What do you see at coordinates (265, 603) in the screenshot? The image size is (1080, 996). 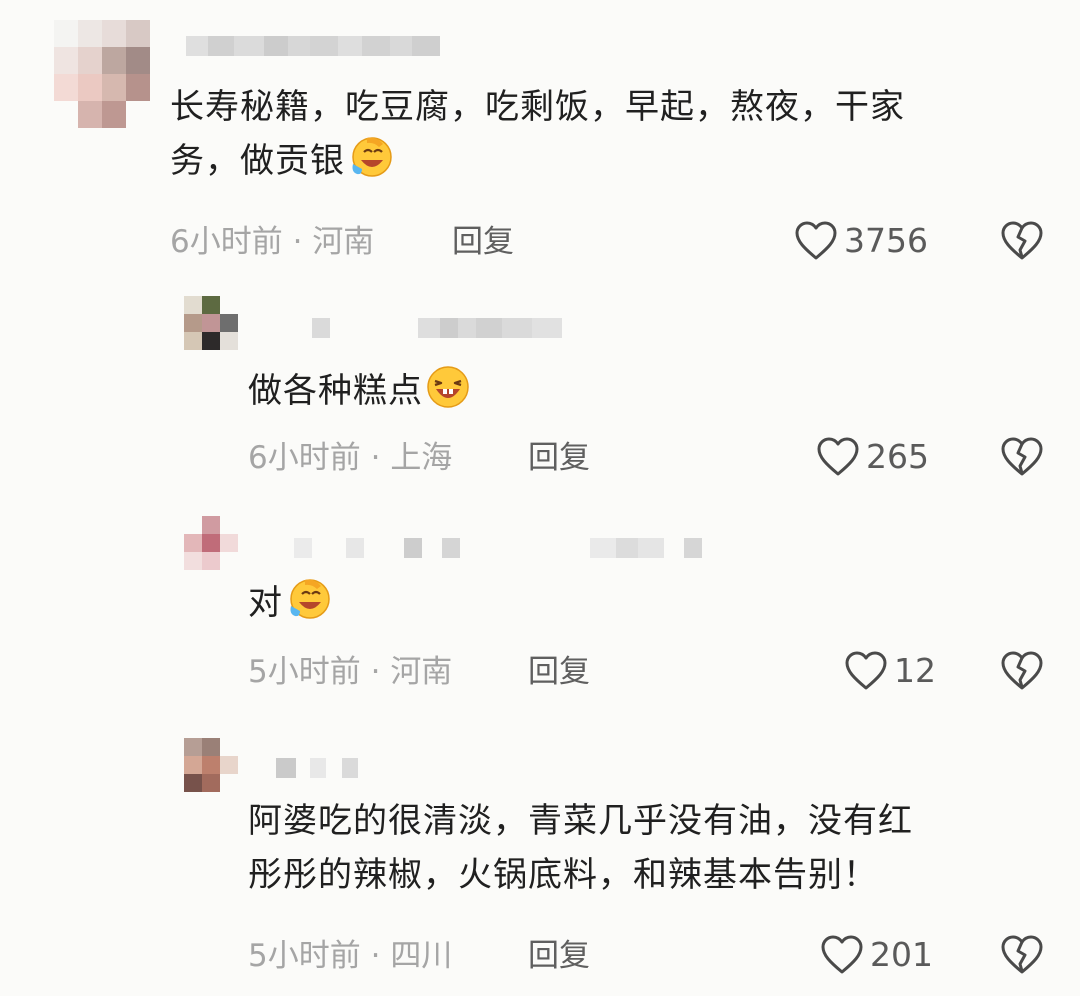 I see `comment-text-line: 对` at bounding box center [265, 603].